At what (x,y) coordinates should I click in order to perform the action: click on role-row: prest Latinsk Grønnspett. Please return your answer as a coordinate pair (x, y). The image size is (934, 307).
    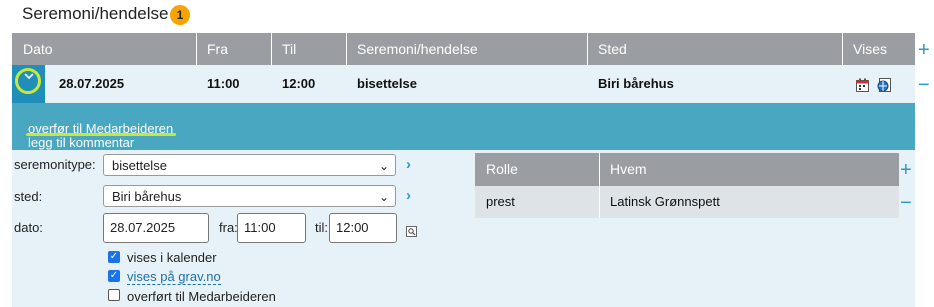
    Looking at the image, I should click on (687, 202).